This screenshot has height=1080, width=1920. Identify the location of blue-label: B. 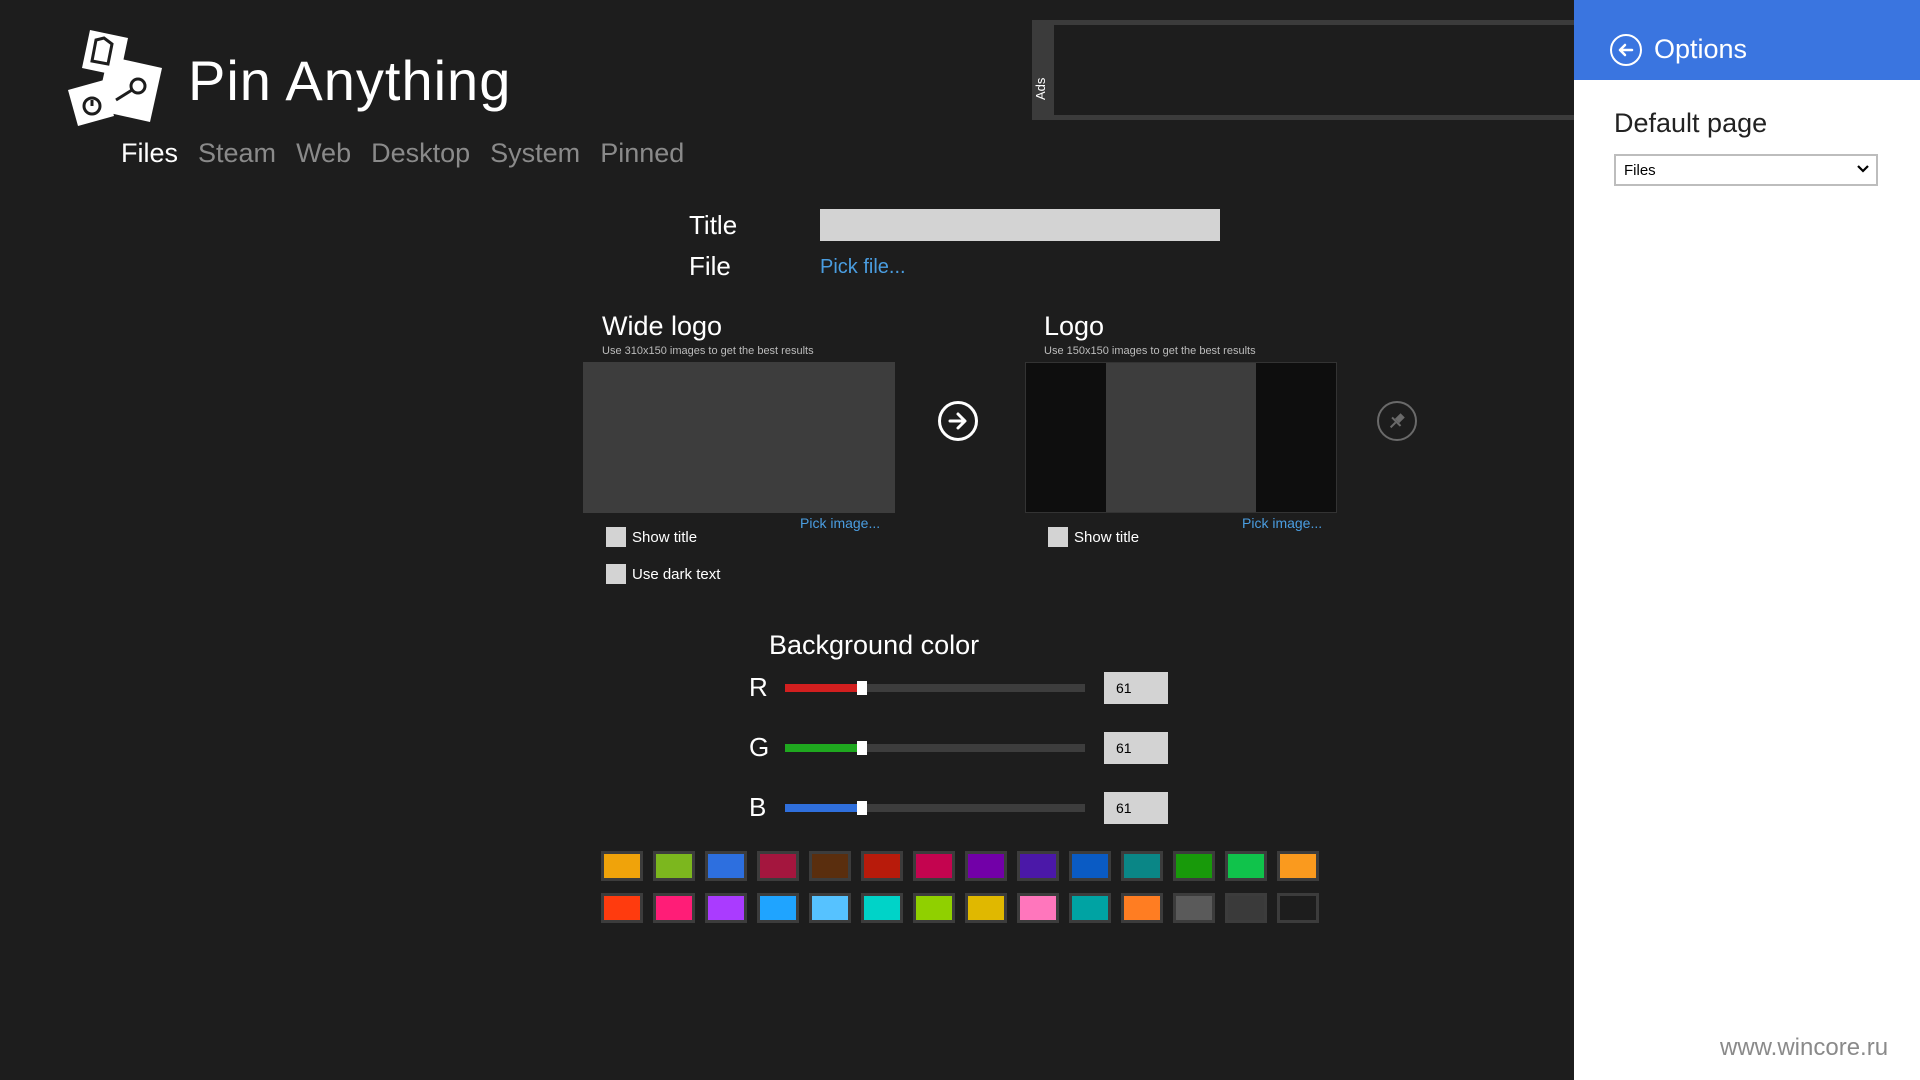
(758, 807).